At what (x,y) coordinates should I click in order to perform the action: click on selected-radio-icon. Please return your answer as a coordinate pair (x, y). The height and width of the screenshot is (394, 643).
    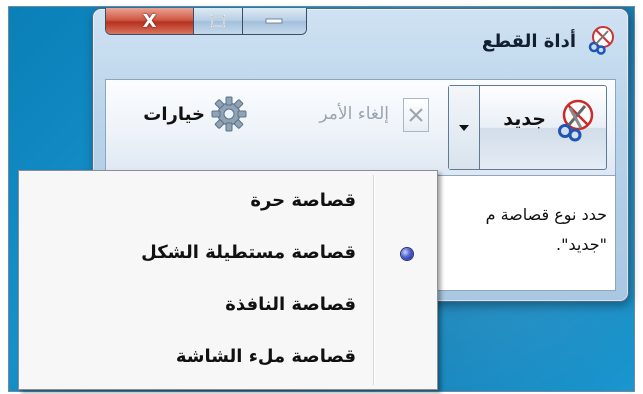
    Looking at the image, I should click on (407, 254).